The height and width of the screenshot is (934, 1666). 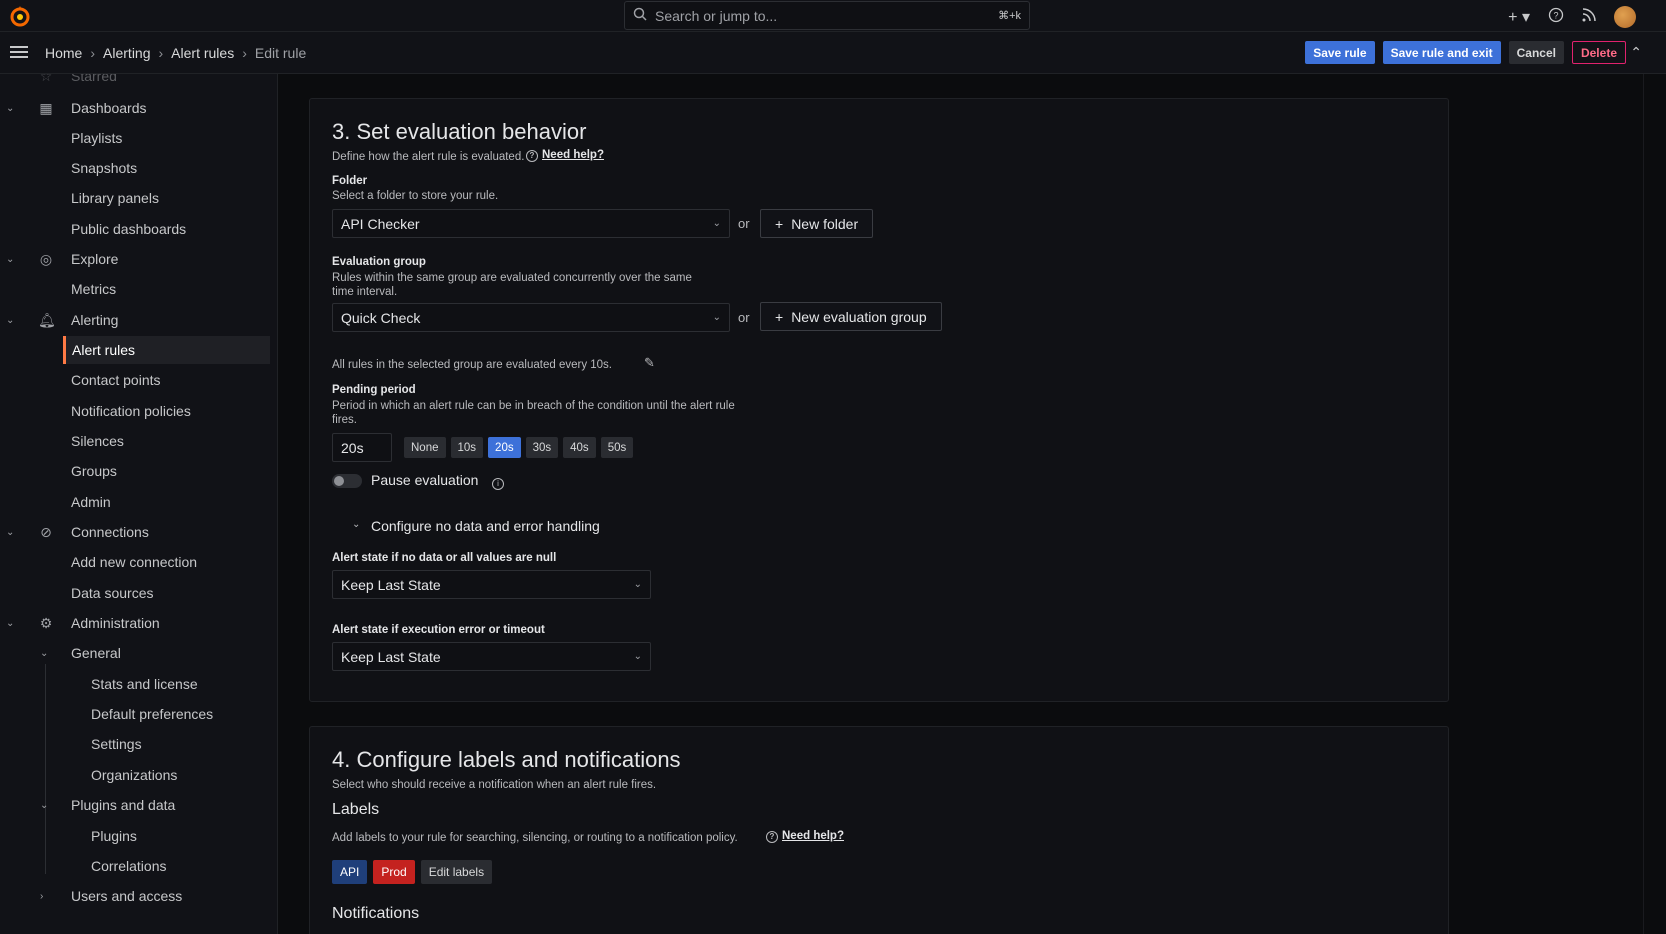 What do you see at coordinates (1598, 52) in the screenshot?
I see `delete-button: Delete` at bounding box center [1598, 52].